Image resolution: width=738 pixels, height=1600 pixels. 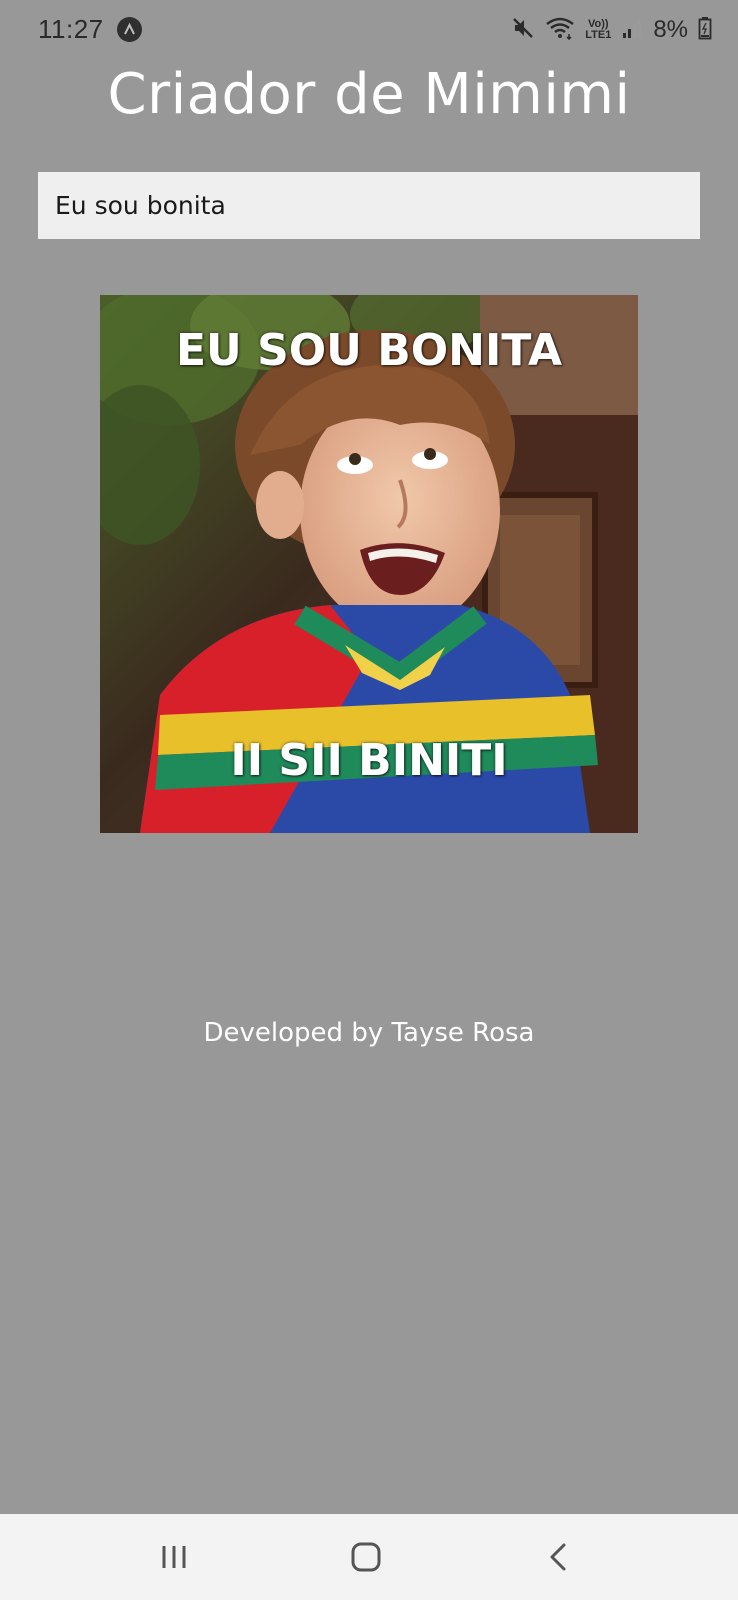 I want to click on recents-icon, so click(x=174, y=1557).